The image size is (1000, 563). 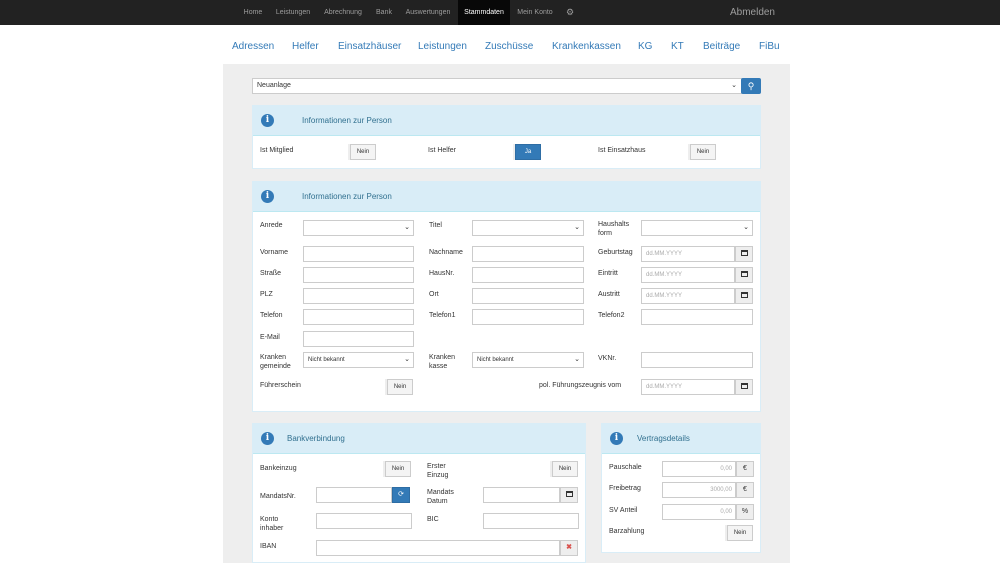 I want to click on pauschale-label: Pauschale, so click(x=625, y=467).